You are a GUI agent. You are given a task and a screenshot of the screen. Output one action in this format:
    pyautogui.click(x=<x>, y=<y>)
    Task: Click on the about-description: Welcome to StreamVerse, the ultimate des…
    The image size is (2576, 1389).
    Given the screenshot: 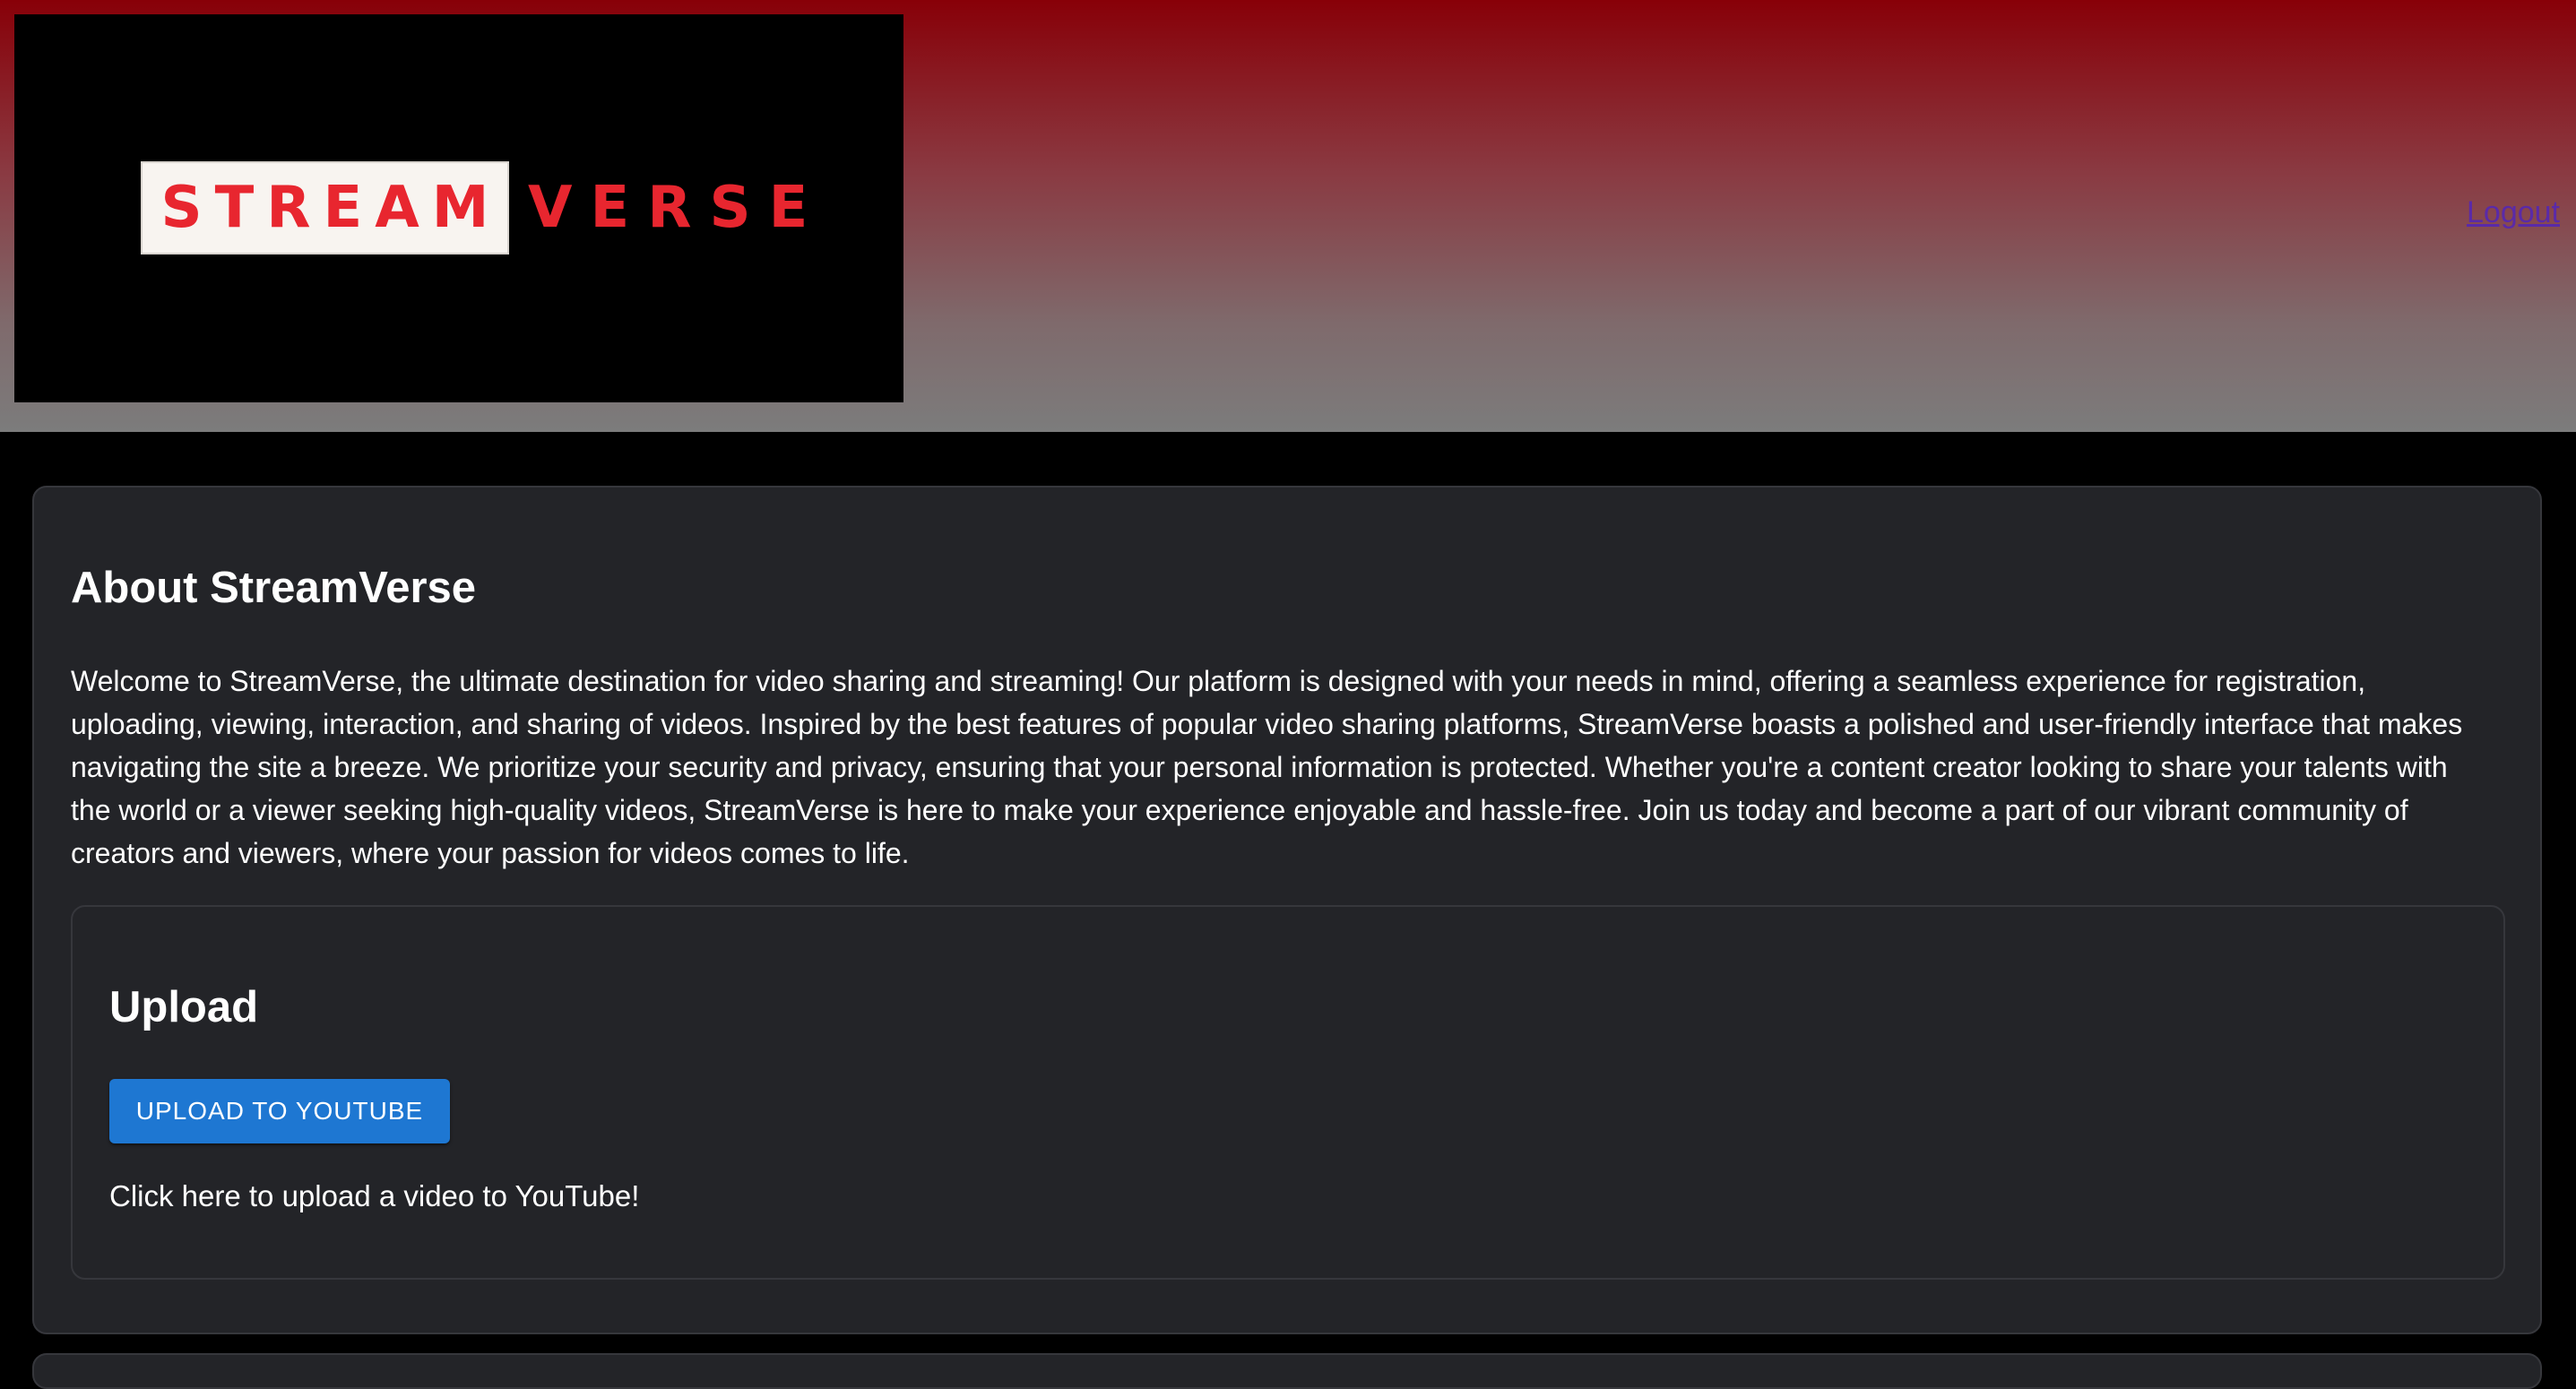 What is the action you would take?
    pyautogui.click(x=1267, y=767)
    